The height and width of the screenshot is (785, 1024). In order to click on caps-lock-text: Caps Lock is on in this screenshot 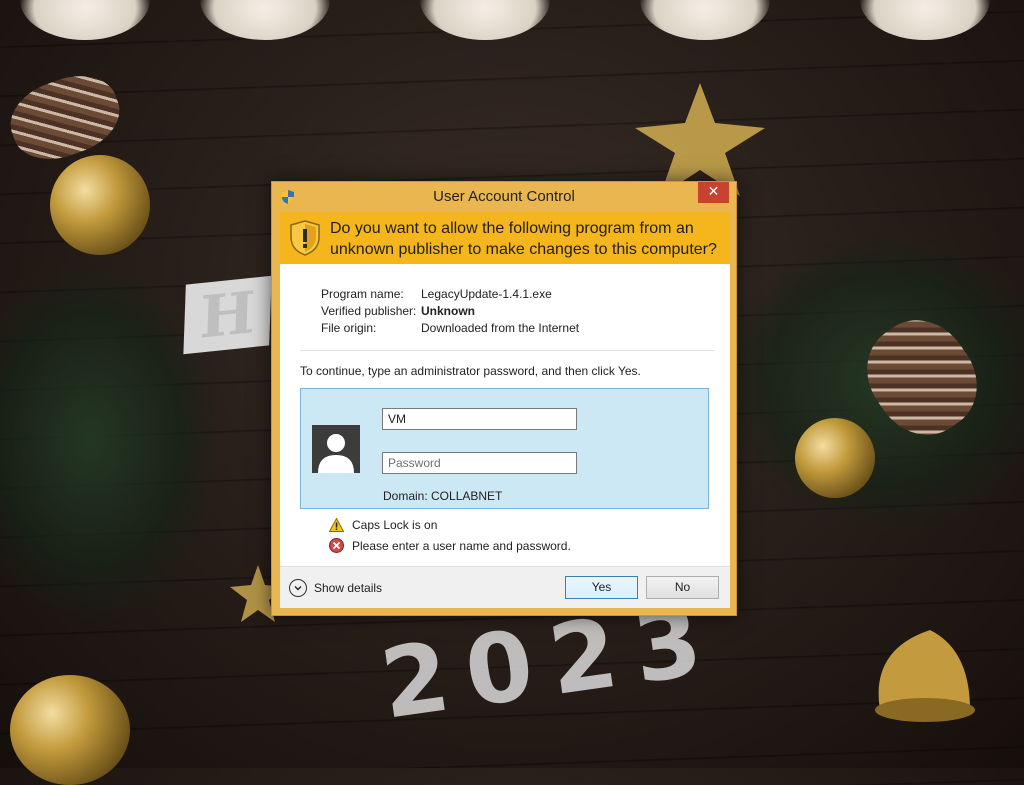, I will do `click(395, 525)`.